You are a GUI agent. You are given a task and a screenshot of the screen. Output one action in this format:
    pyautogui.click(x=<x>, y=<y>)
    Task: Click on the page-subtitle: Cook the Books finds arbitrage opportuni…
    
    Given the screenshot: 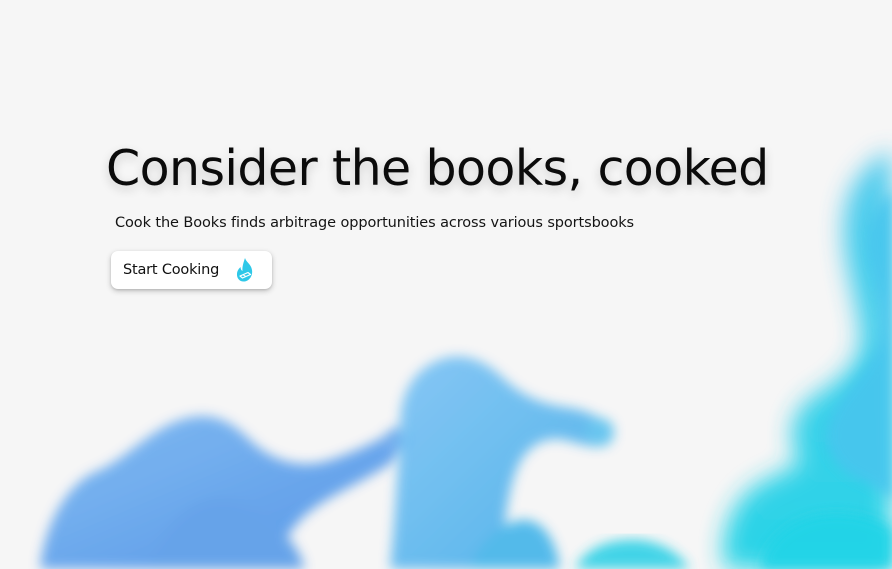 What is the action you would take?
    pyautogui.click(x=374, y=223)
    